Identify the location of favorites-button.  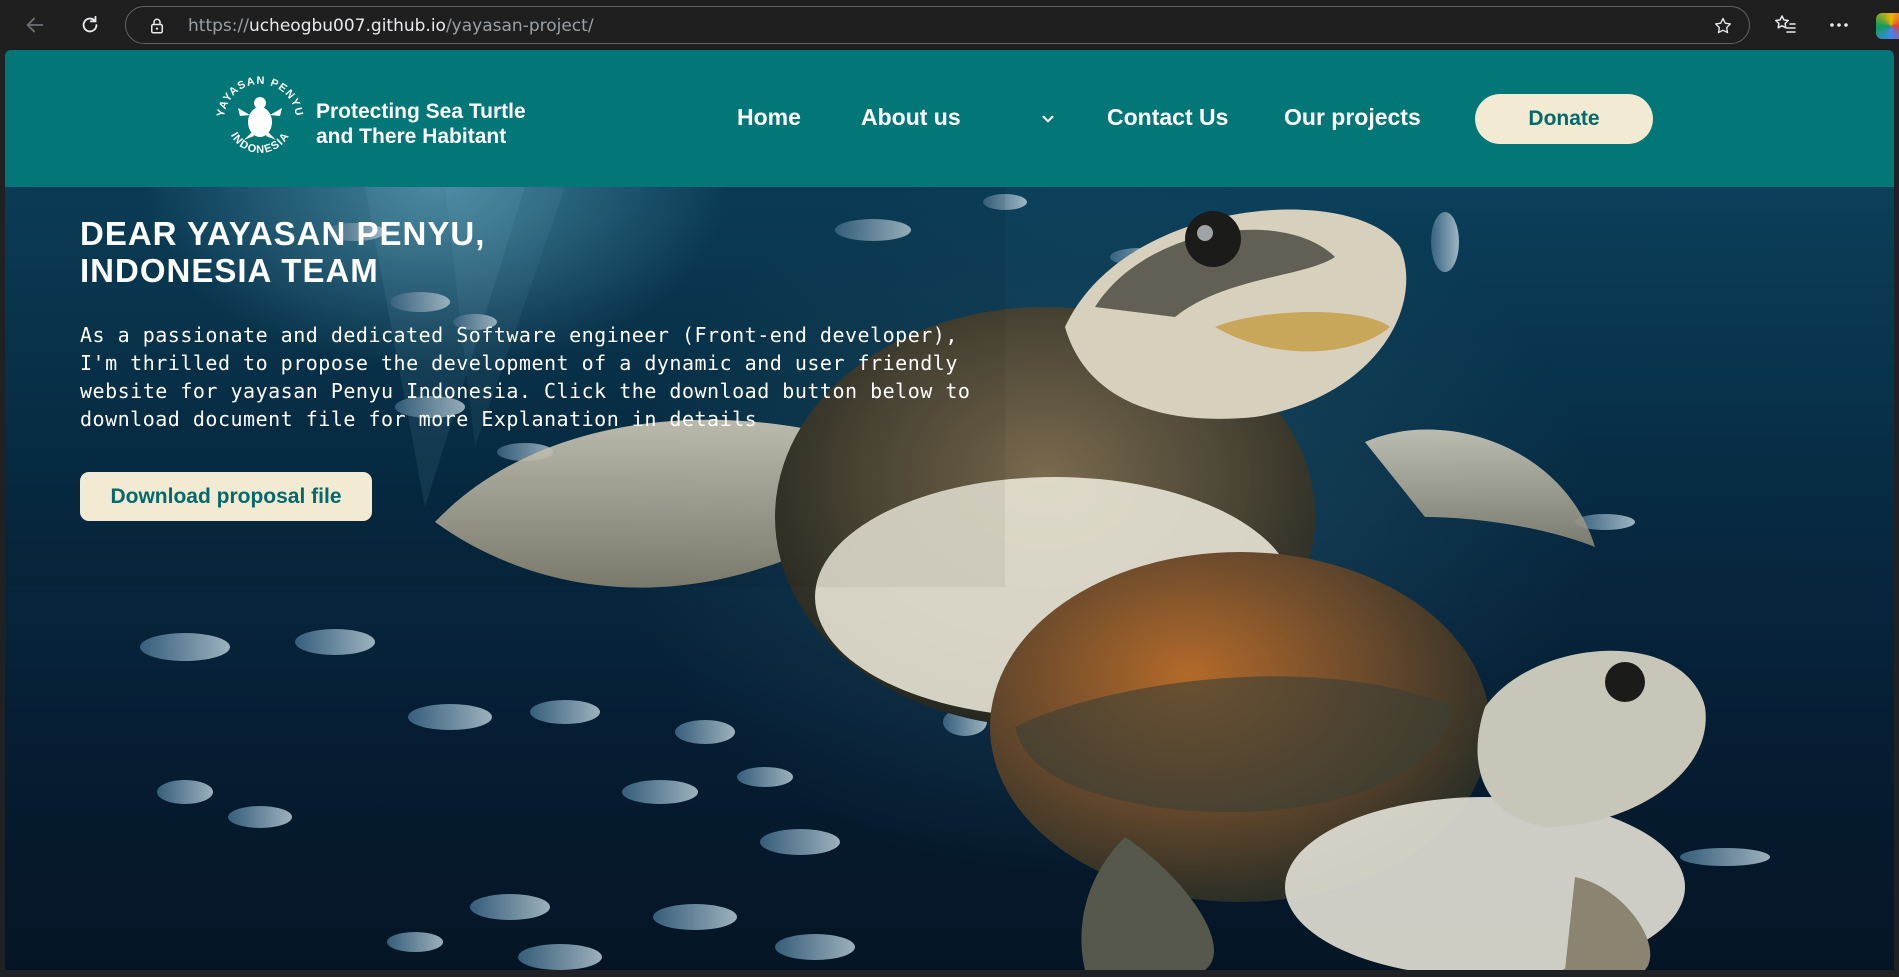
(1785, 25).